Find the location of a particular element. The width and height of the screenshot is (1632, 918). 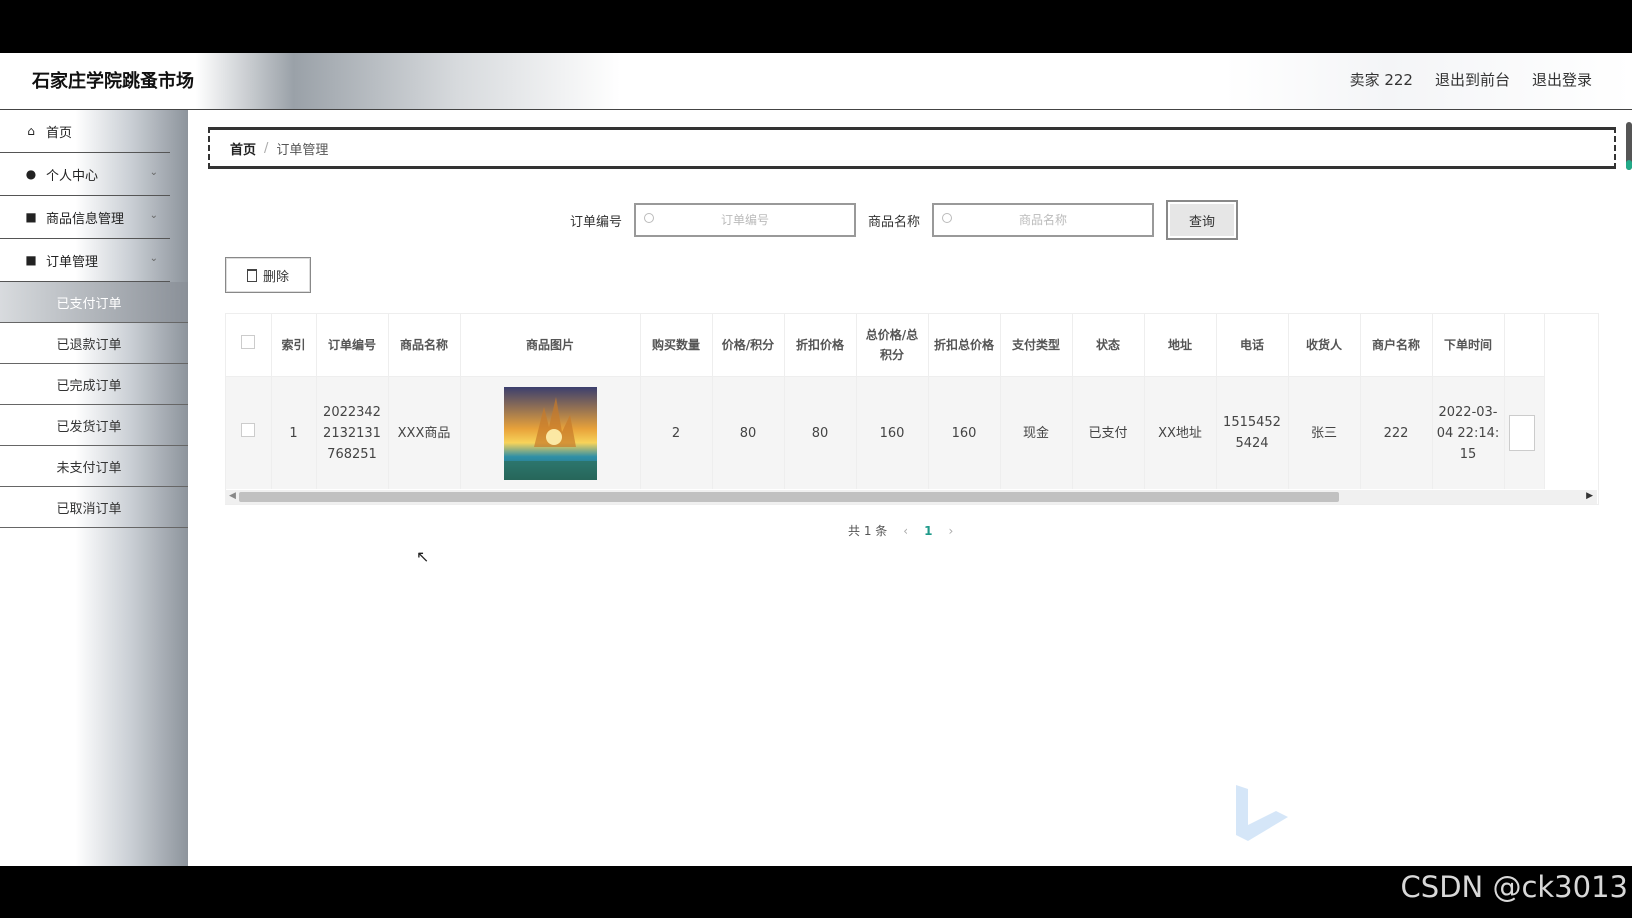

cell-phone: 15154525424 is located at coordinates (1252, 432).